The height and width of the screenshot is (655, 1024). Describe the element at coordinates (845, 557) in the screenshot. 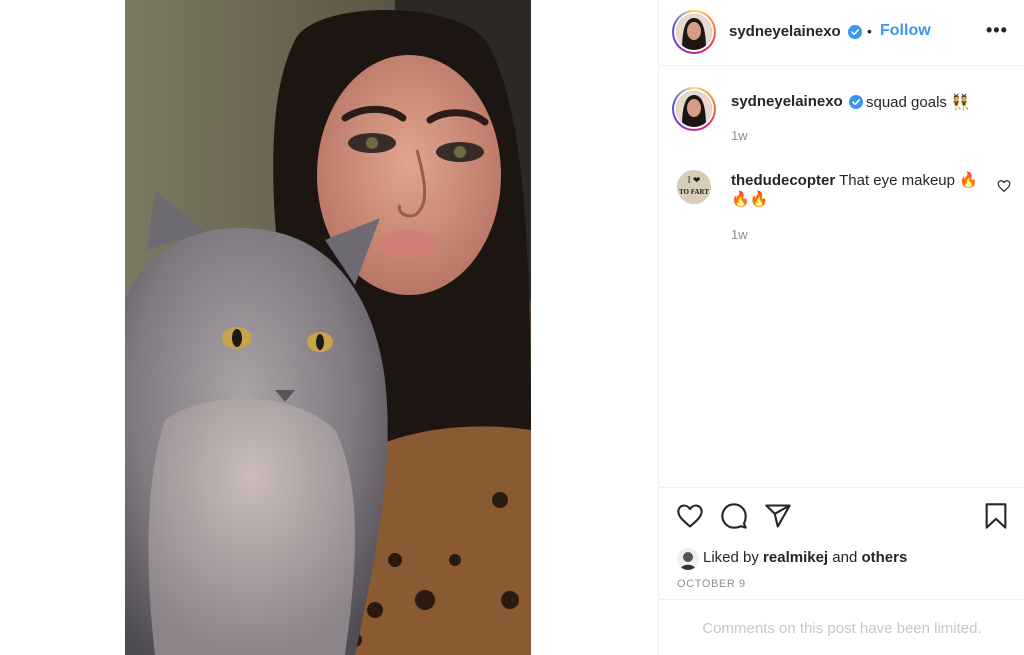

I see `liked-joiner: and` at that location.